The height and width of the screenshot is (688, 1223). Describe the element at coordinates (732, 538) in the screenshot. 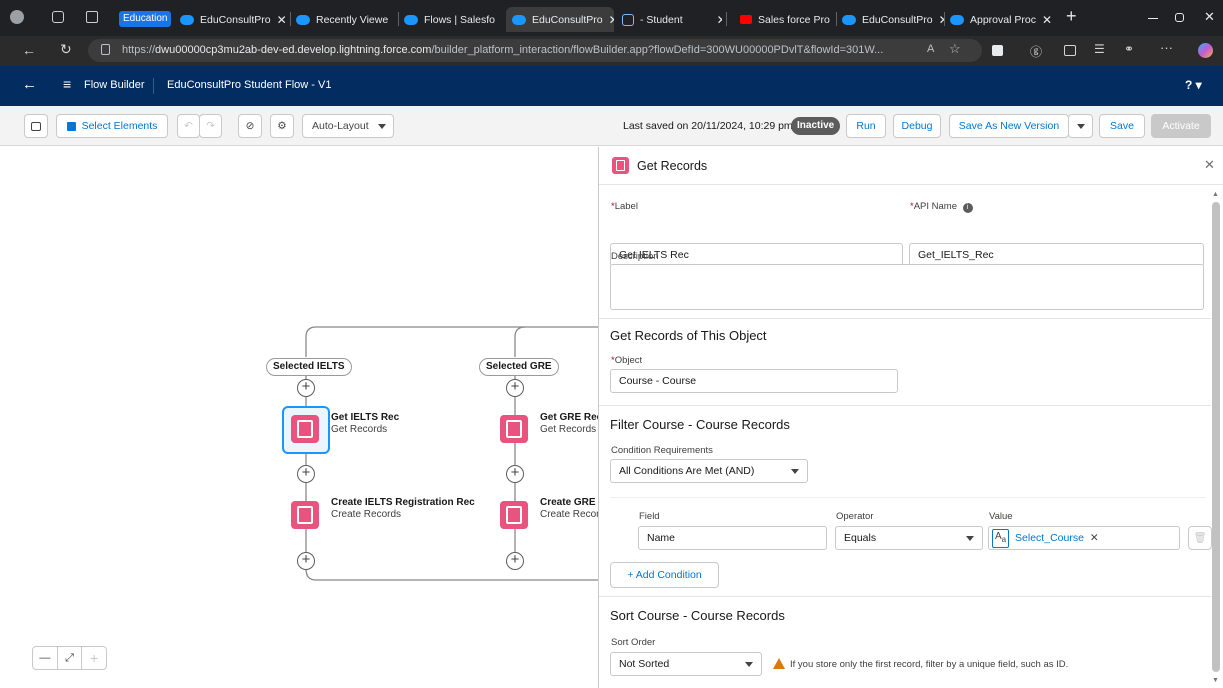

I see `condition-field-input: Name` at that location.